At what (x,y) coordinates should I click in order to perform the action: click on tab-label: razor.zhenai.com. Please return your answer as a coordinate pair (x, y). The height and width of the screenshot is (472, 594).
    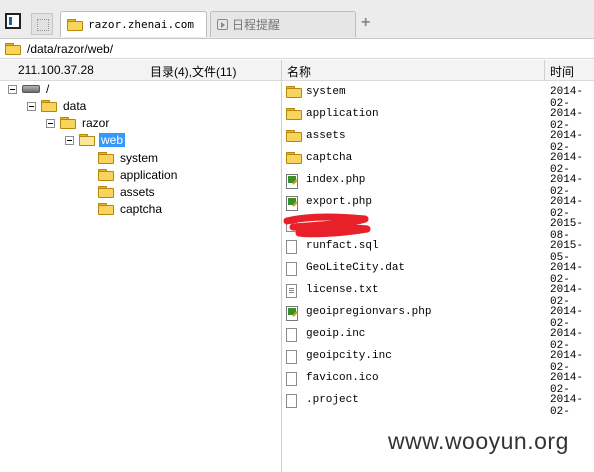
    Looking at the image, I should click on (141, 24).